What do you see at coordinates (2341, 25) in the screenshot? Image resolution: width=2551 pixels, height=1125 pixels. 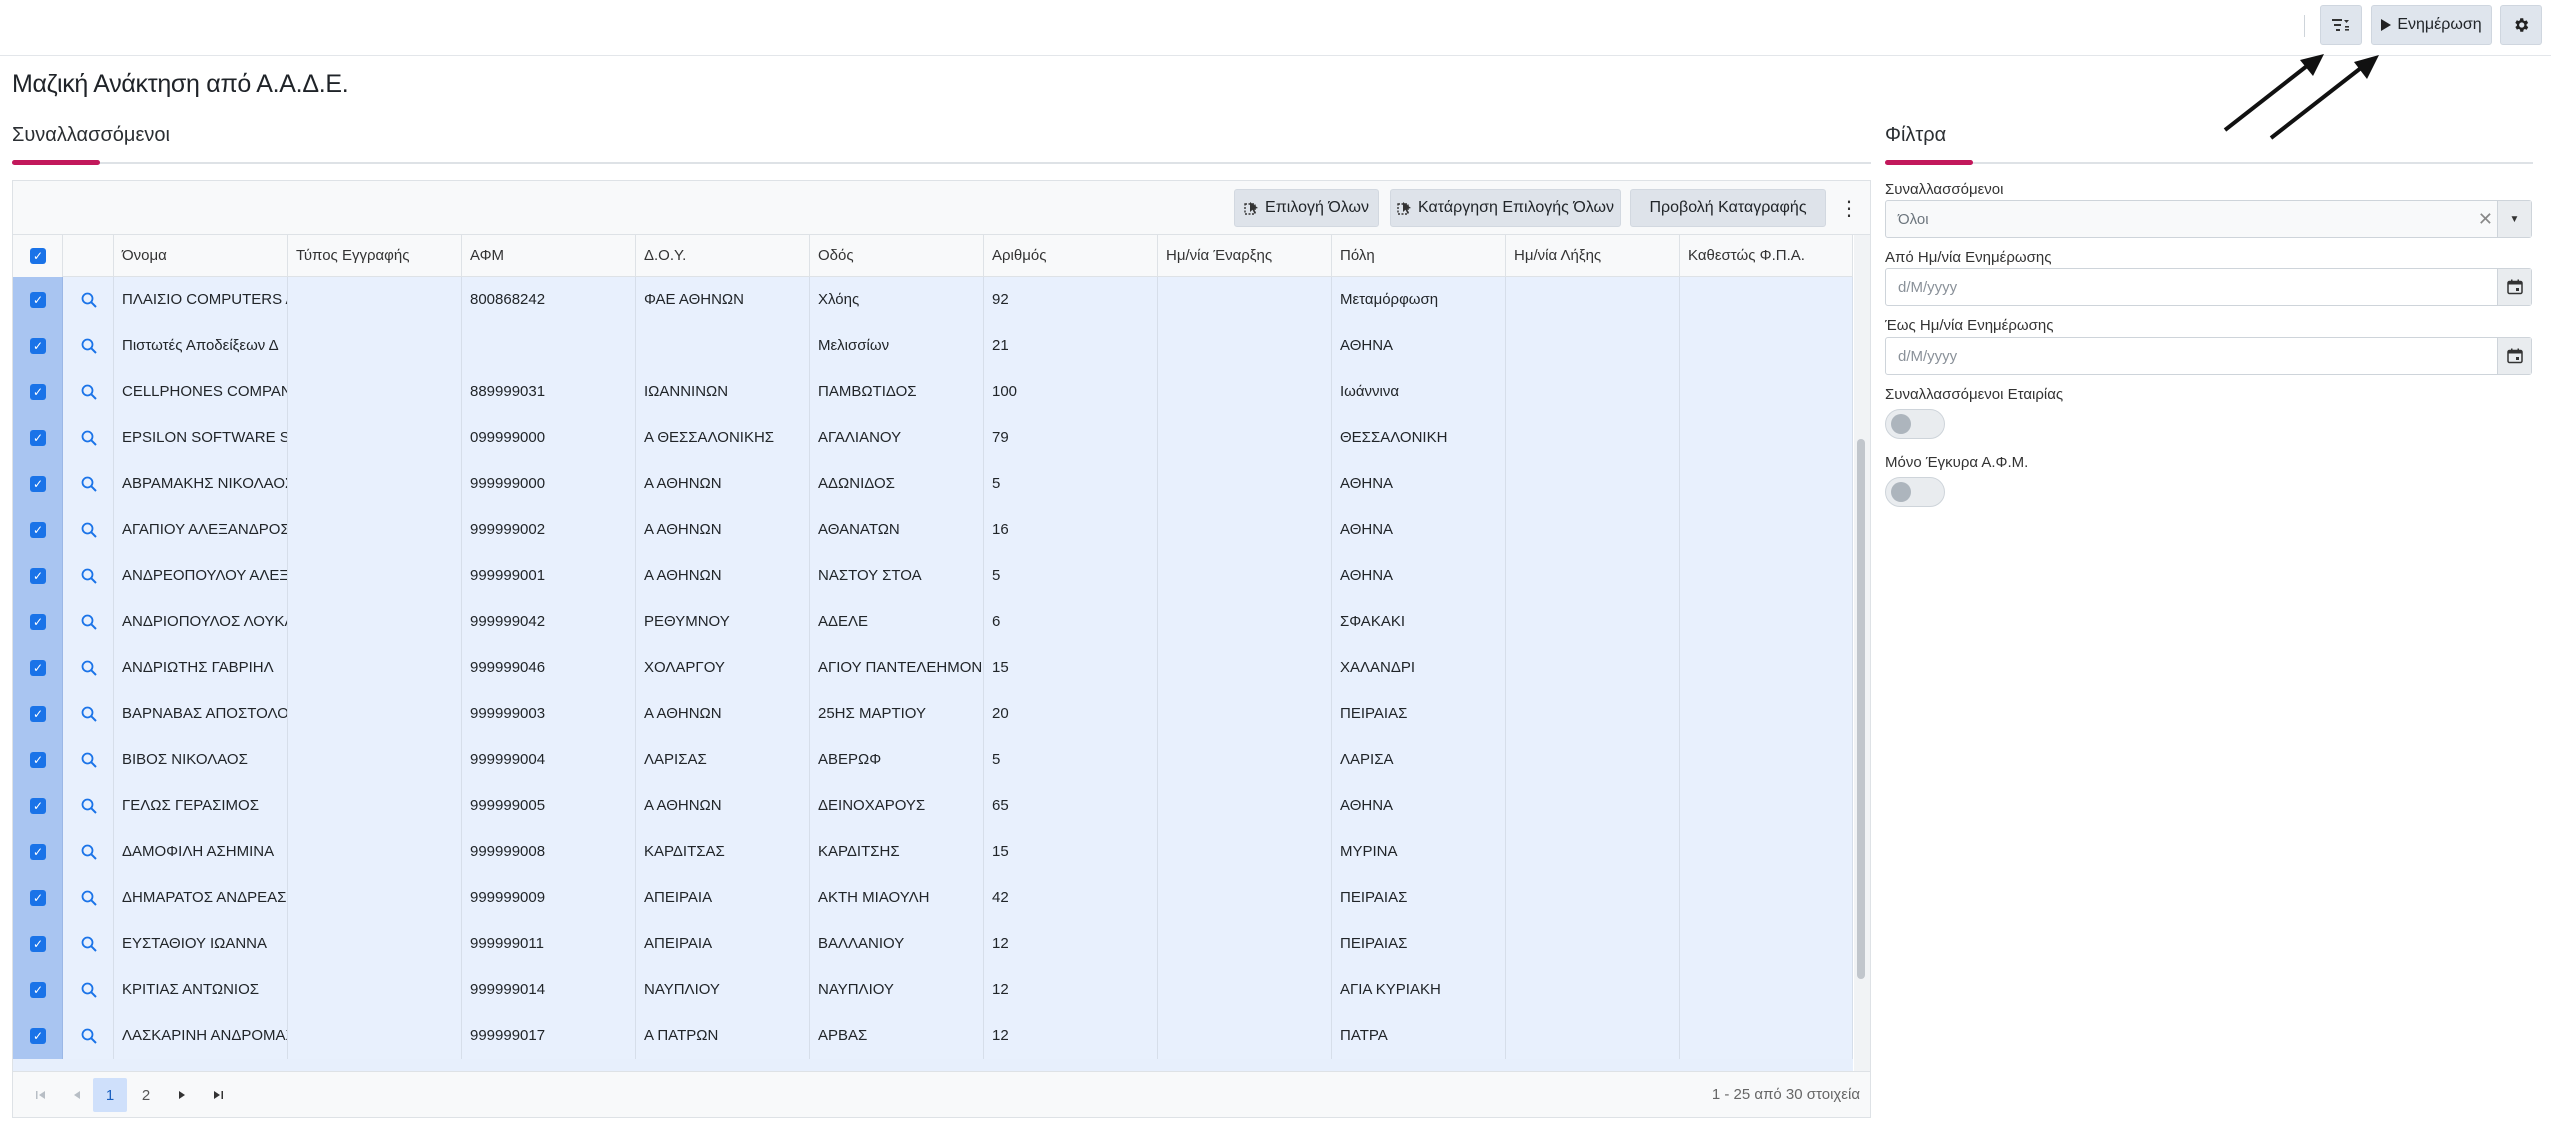 I see `toggle-filters-button` at bounding box center [2341, 25].